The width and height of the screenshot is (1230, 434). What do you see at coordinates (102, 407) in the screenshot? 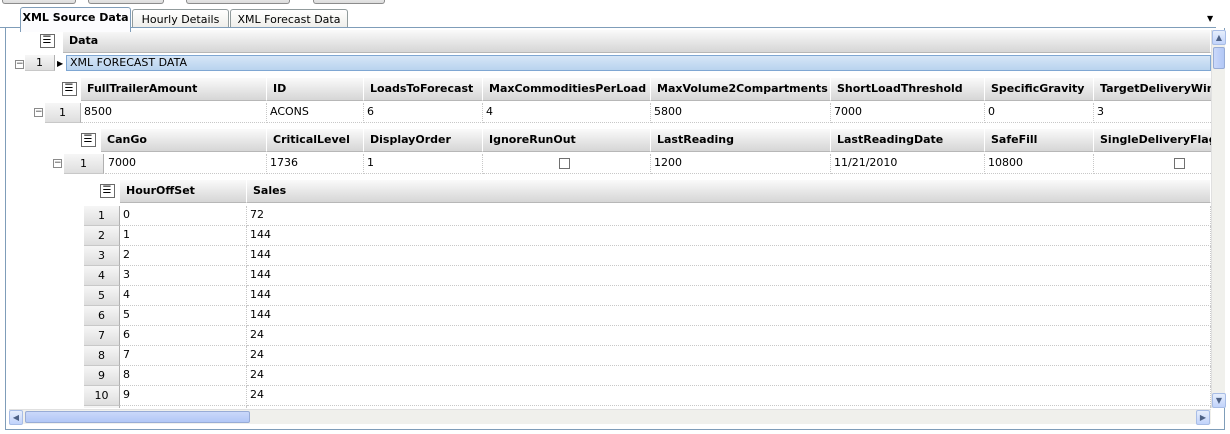
I see `band3-row-selector-partial` at bounding box center [102, 407].